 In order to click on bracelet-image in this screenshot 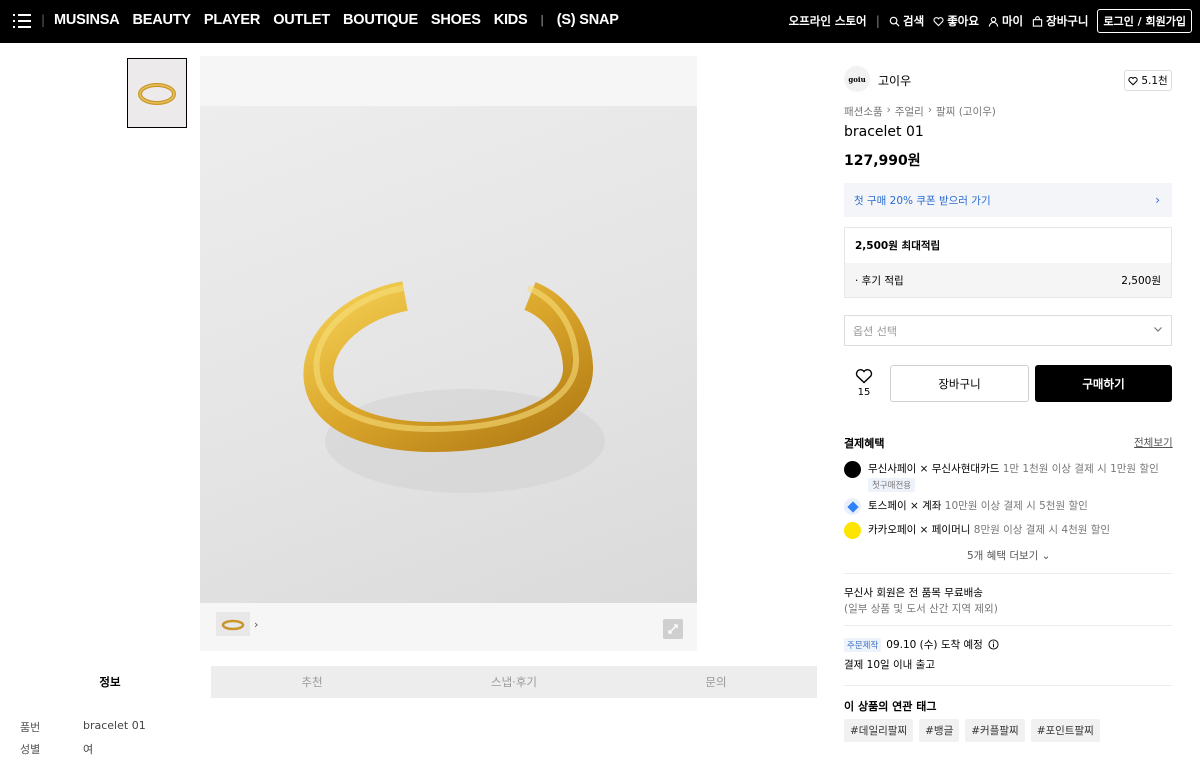, I will do `click(454, 387)`.